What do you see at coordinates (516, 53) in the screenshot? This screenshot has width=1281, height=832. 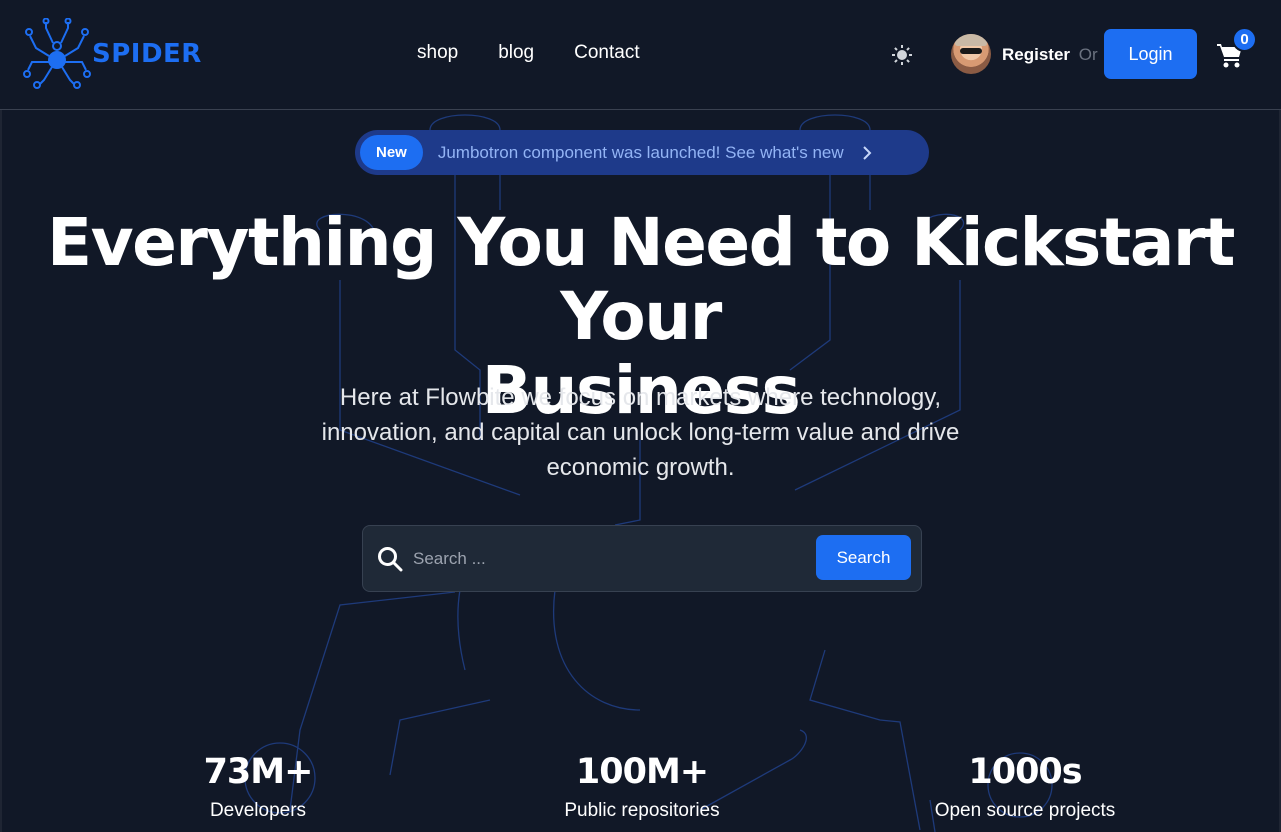 I see `nav-link-blog: blog` at bounding box center [516, 53].